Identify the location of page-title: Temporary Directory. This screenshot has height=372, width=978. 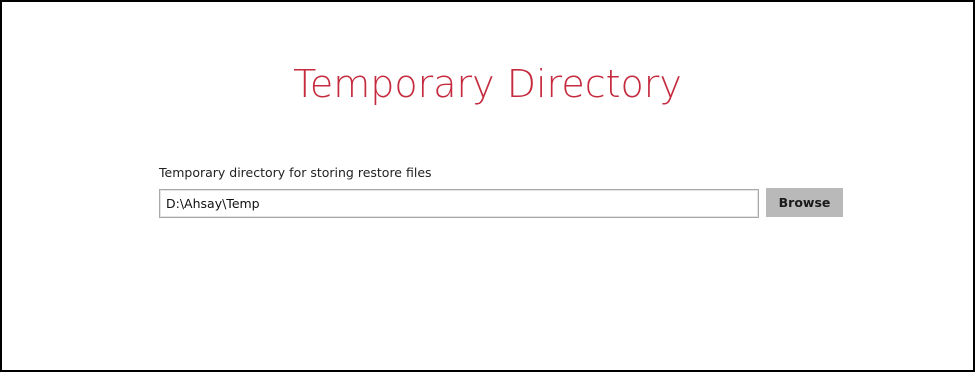
(487, 84).